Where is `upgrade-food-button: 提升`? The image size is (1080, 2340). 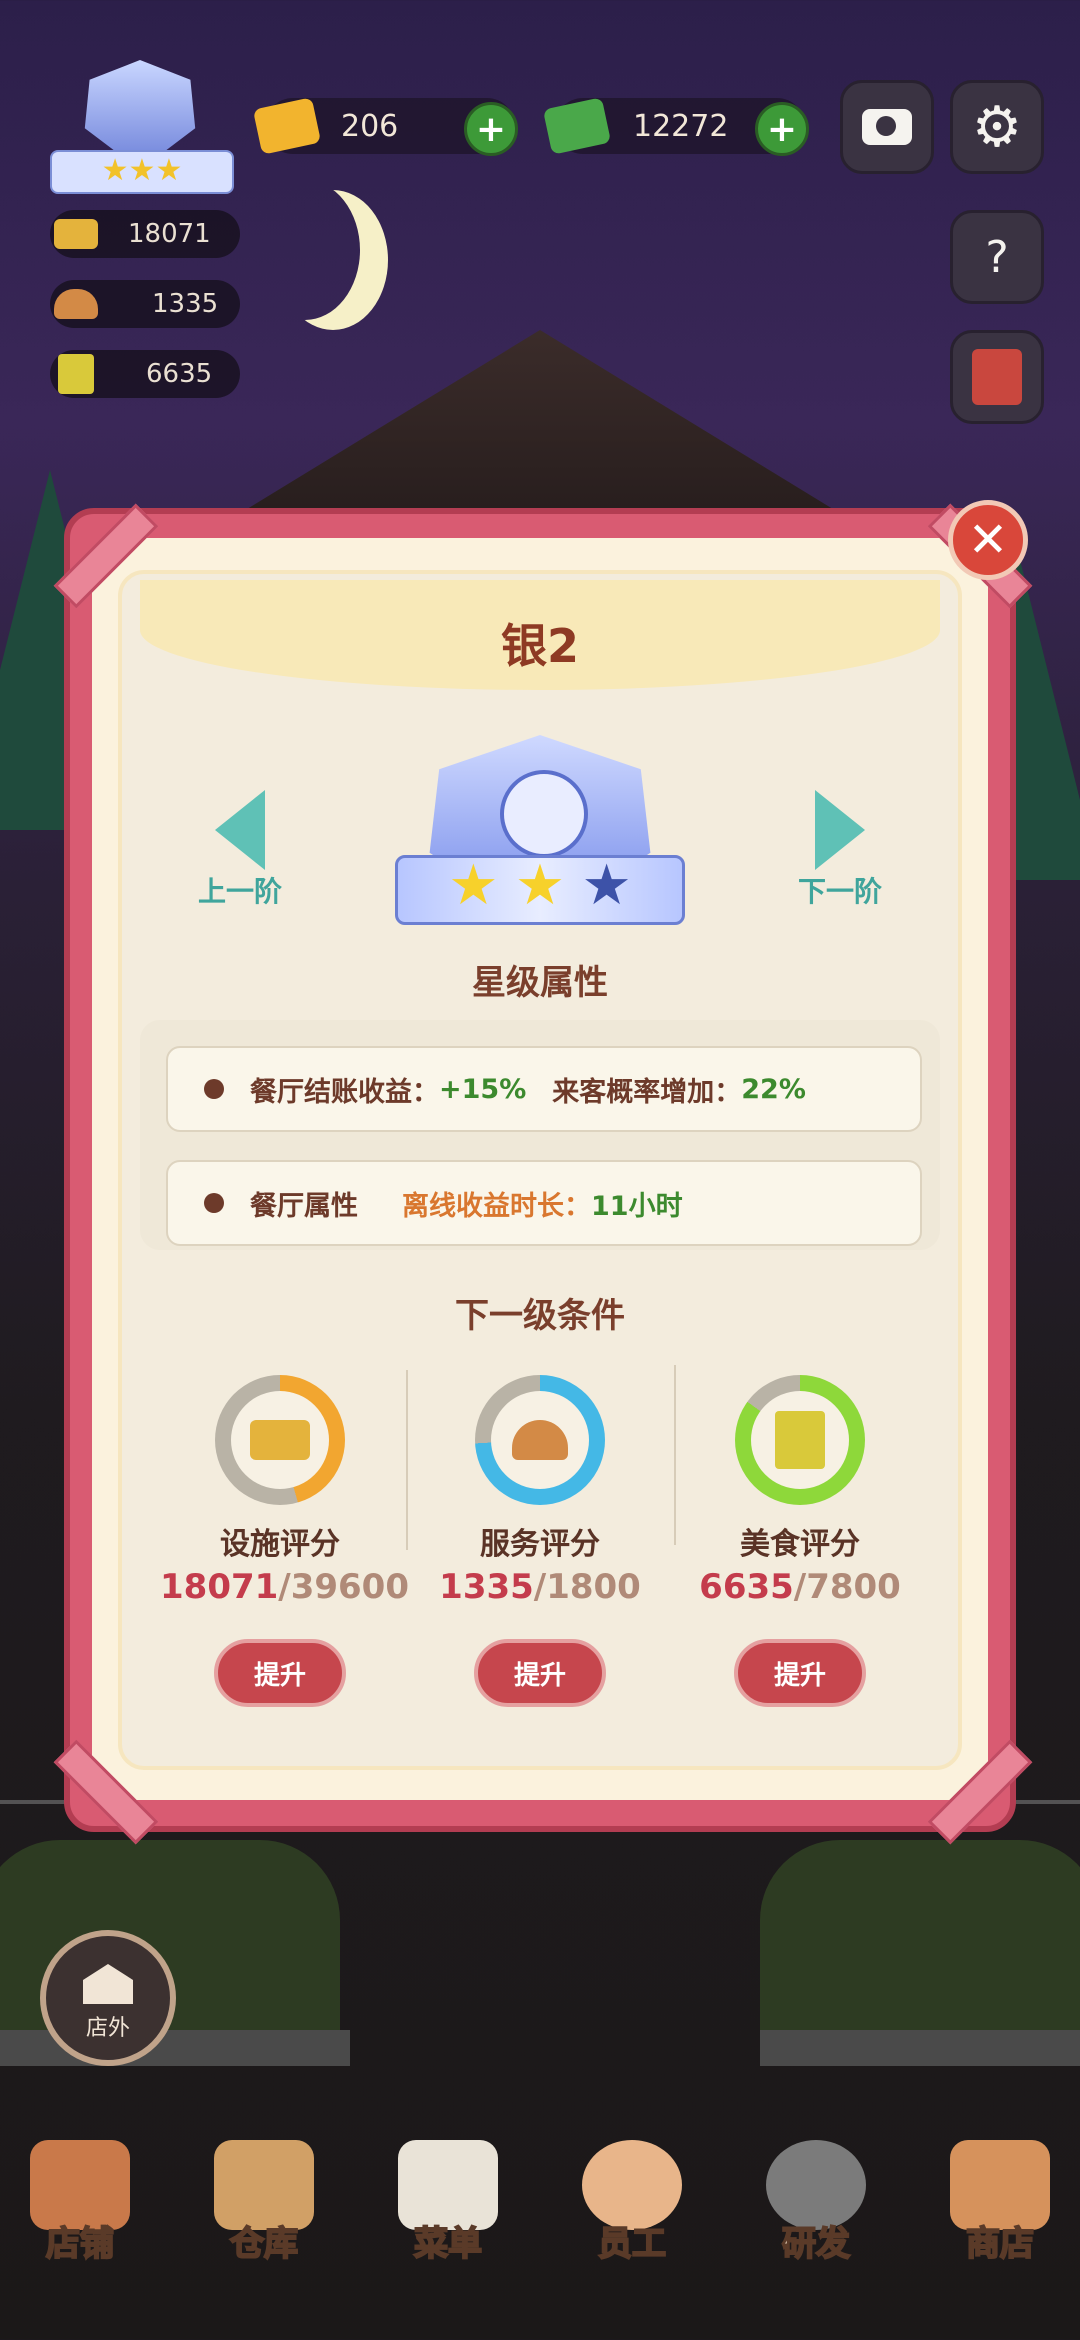 upgrade-food-button: 提升 is located at coordinates (800, 1673).